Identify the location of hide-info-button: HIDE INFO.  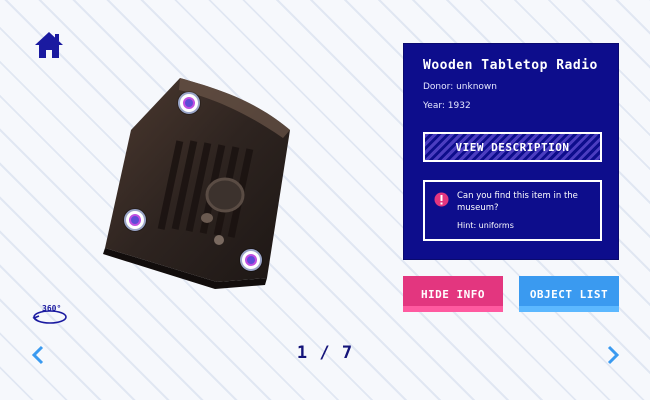
(453, 294).